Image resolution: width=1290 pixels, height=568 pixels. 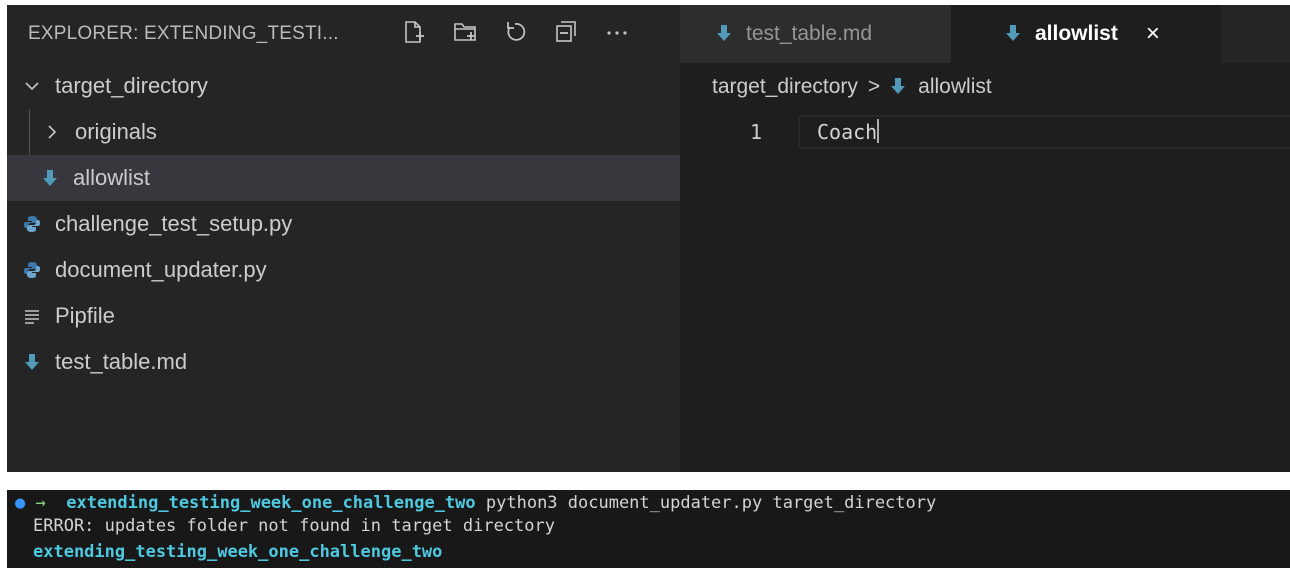 I want to click on tree-folder-originals: originals, so click(x=343, y=132).